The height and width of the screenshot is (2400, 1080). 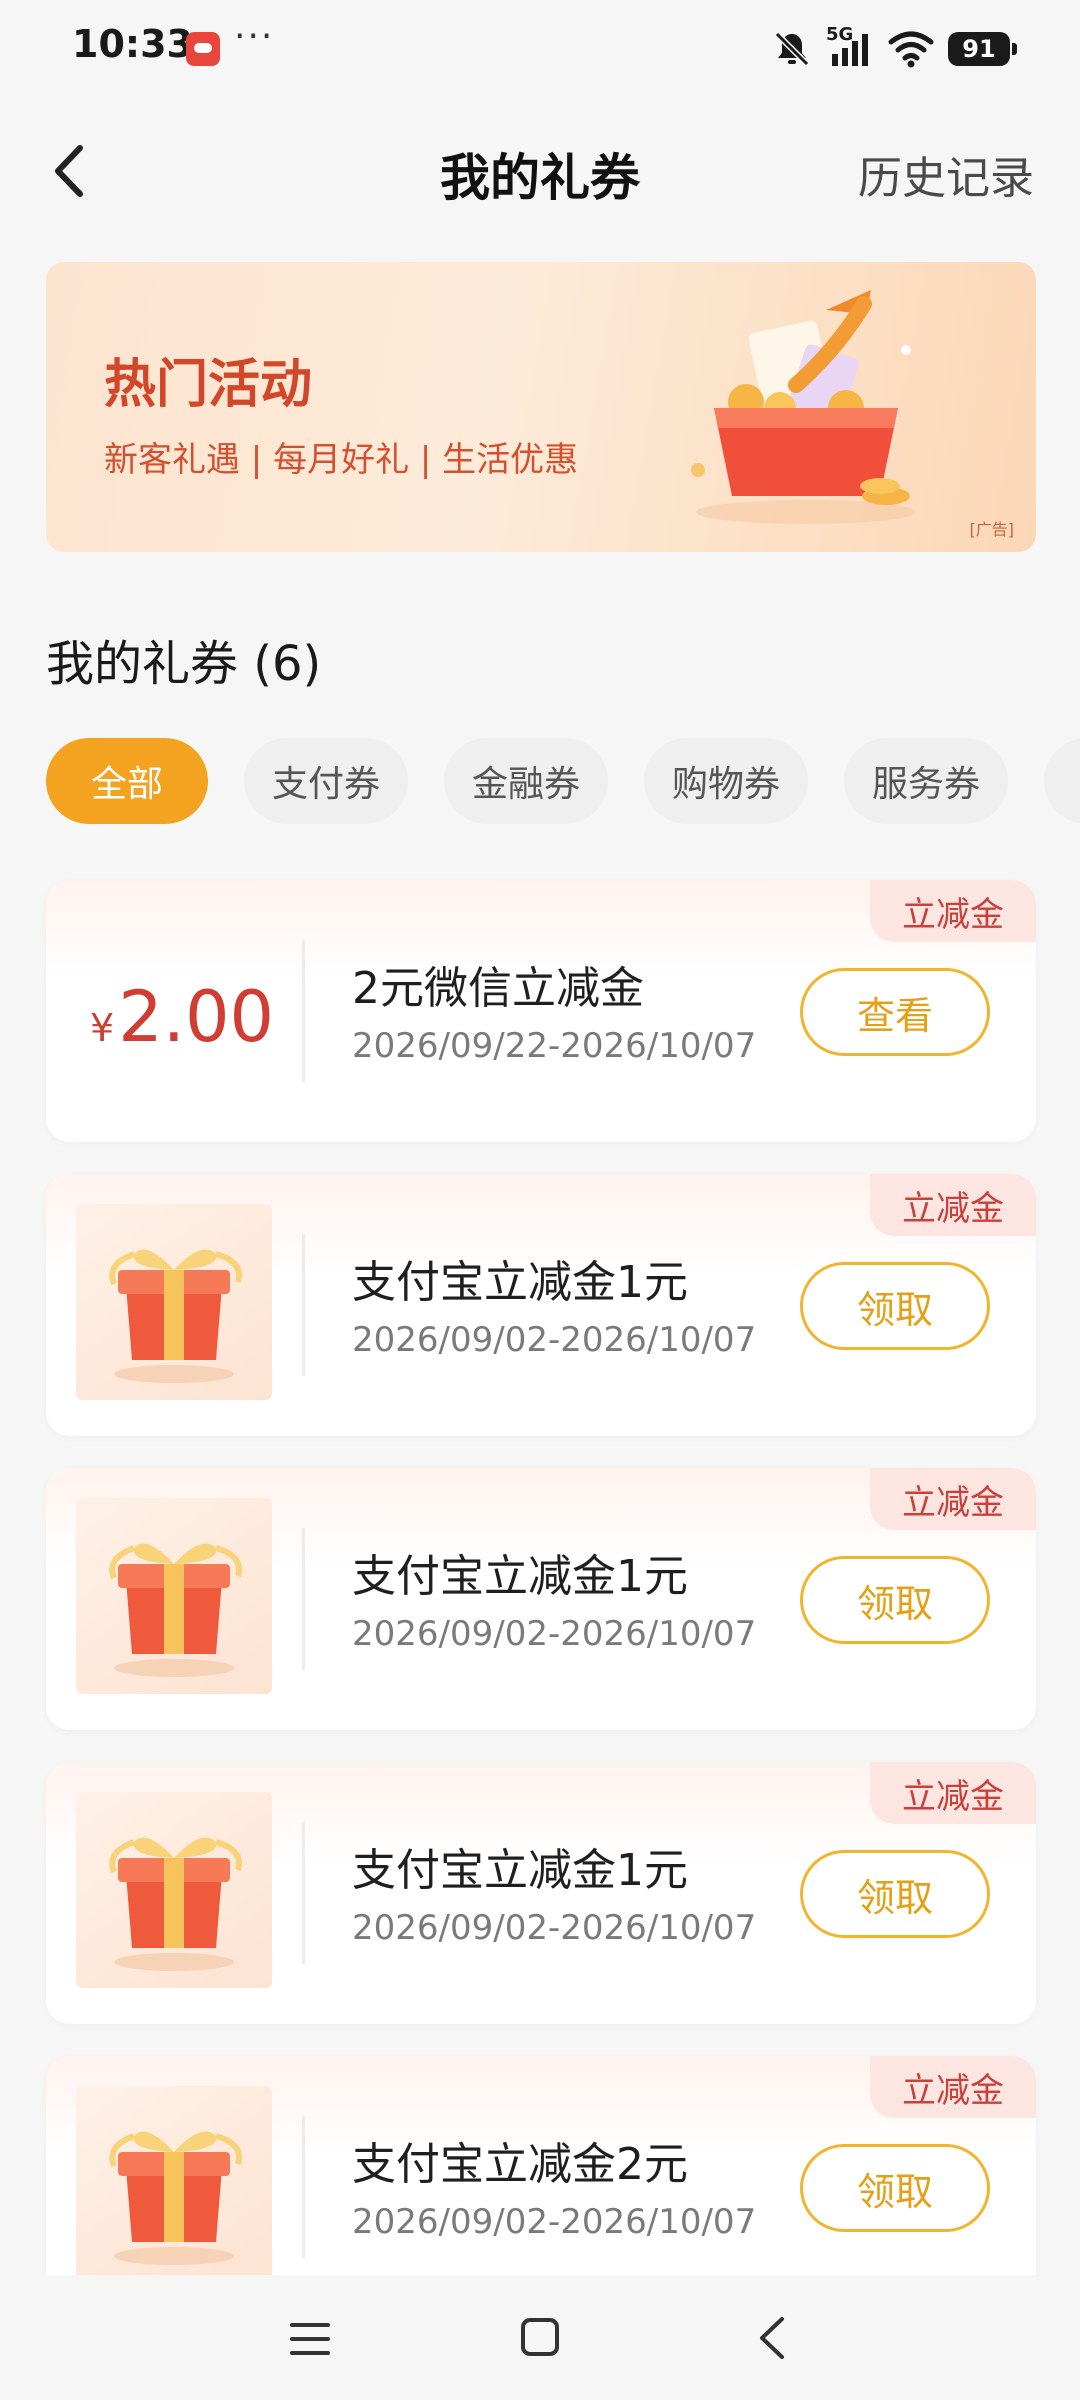 I want to click on currency-symbol: ¥, so click(x=102, y=1028).